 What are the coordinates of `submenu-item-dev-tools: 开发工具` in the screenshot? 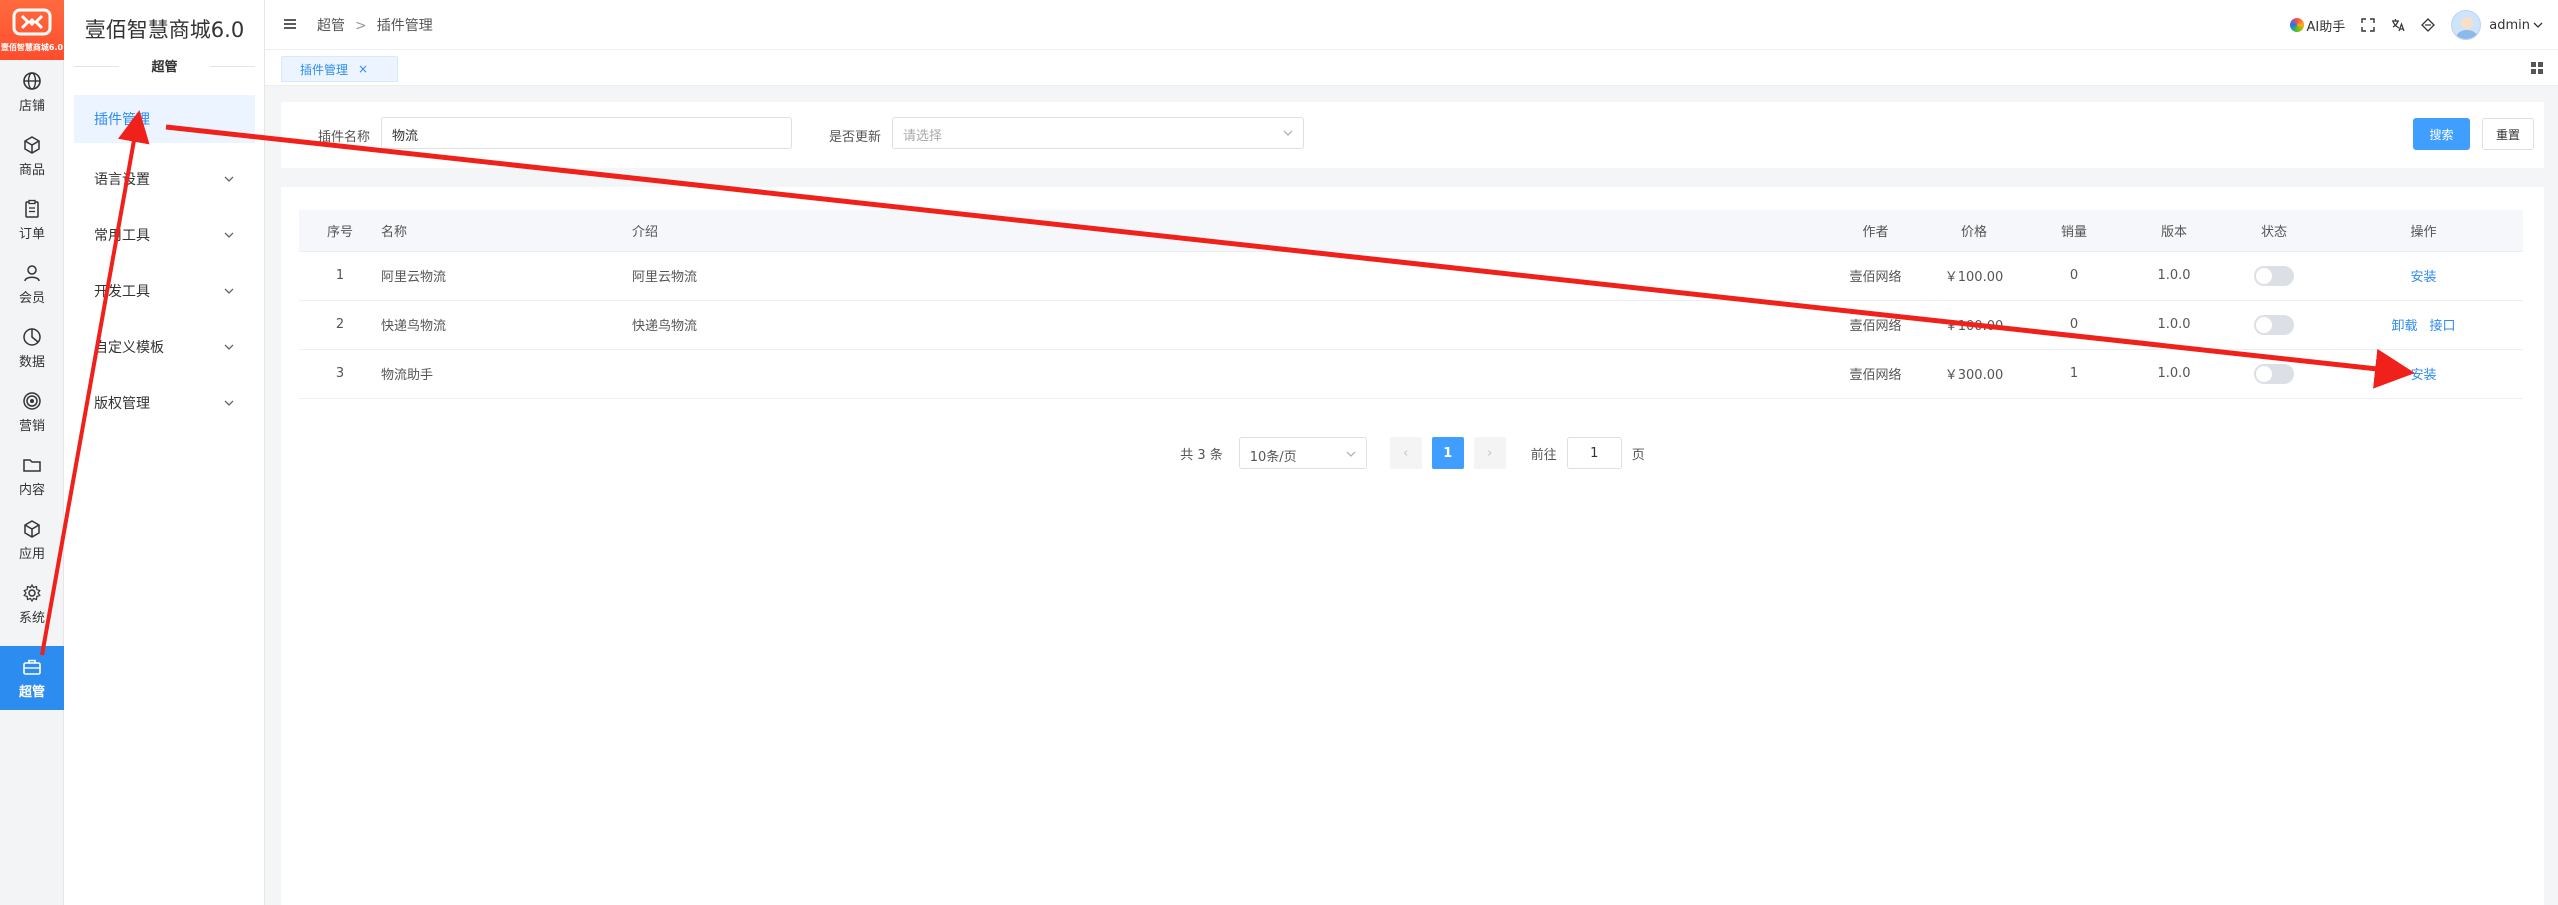 It's located at (164, 291).